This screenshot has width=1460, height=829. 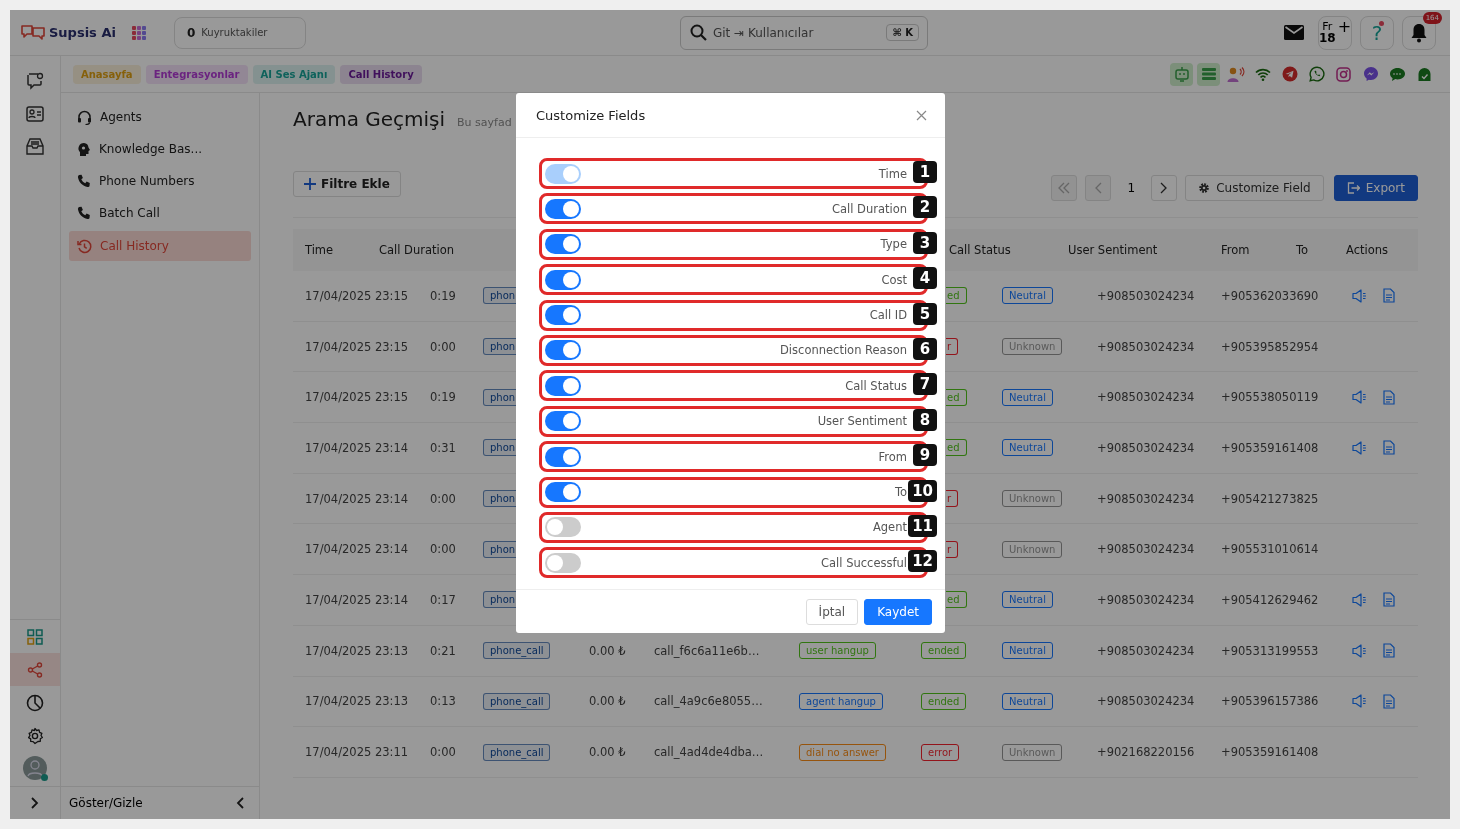 I want to click on table-cell-text: 17/04/2025 23:14, so click(x=357, y=498).